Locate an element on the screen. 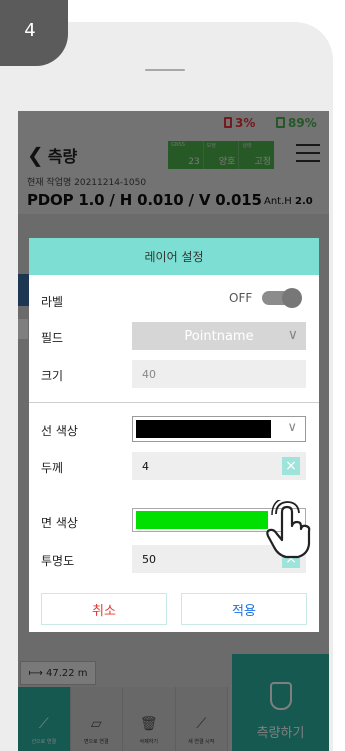  apply-button: 적용 is located at coordinates (244, 609).